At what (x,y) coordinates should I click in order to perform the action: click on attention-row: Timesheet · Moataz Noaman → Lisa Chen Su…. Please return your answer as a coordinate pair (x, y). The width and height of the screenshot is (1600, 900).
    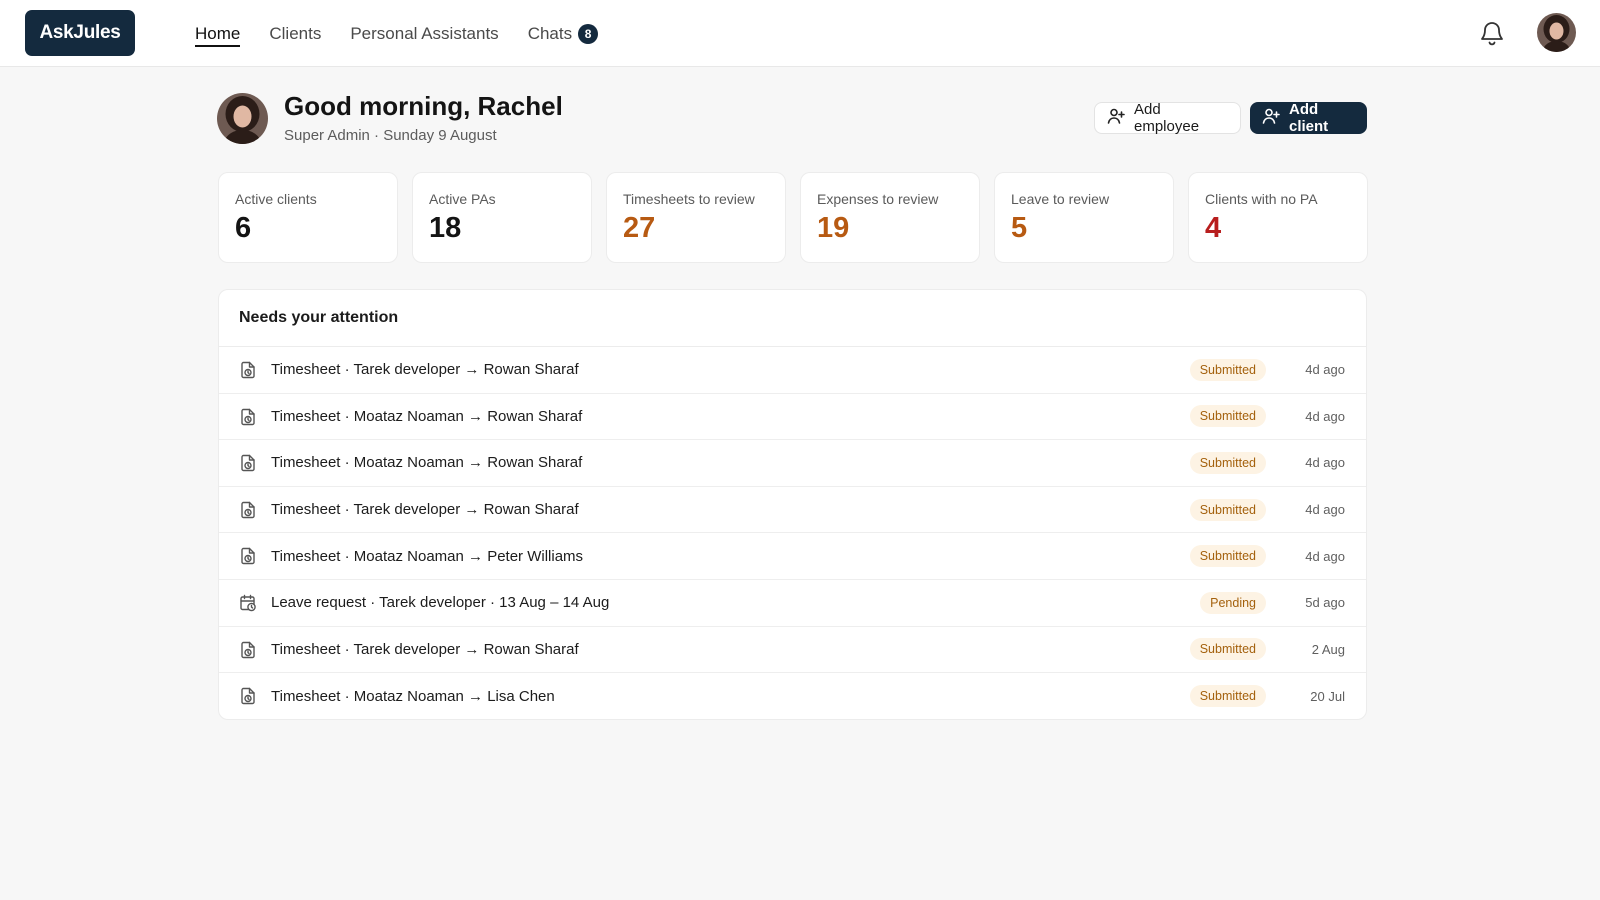
    Looking at the image, I should click on (792, 696).